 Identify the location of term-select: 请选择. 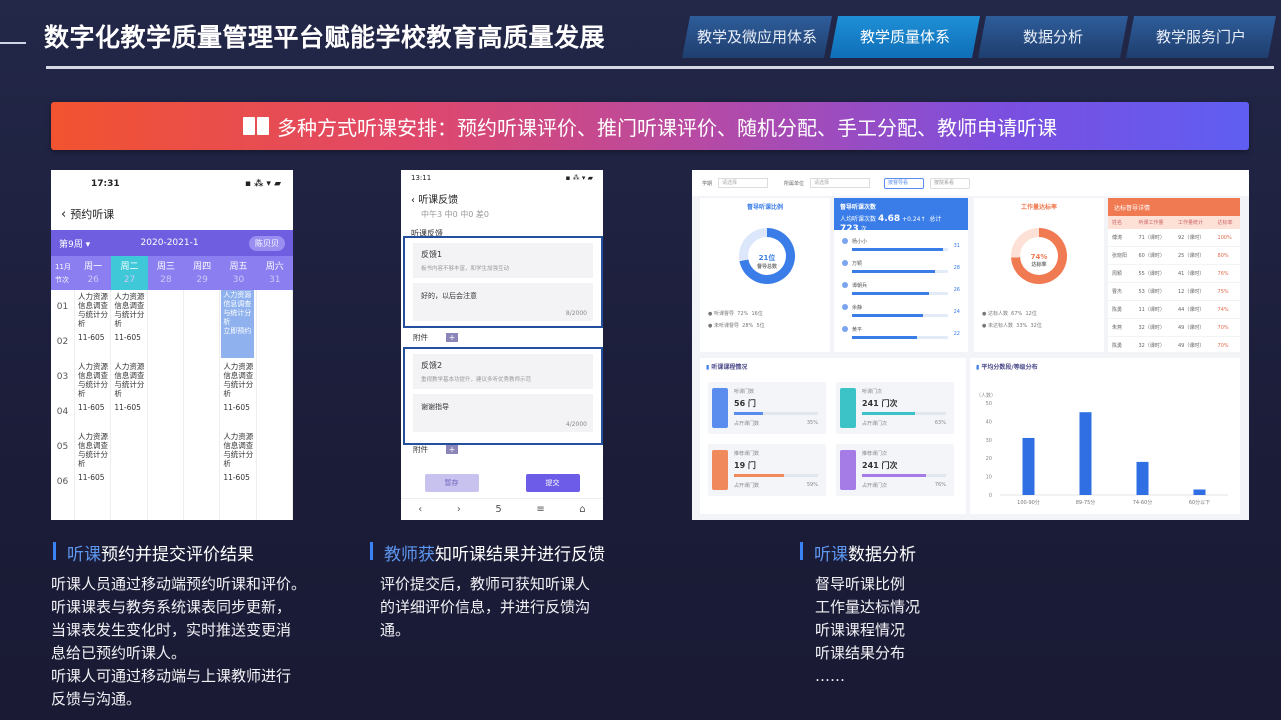
(743, 183).